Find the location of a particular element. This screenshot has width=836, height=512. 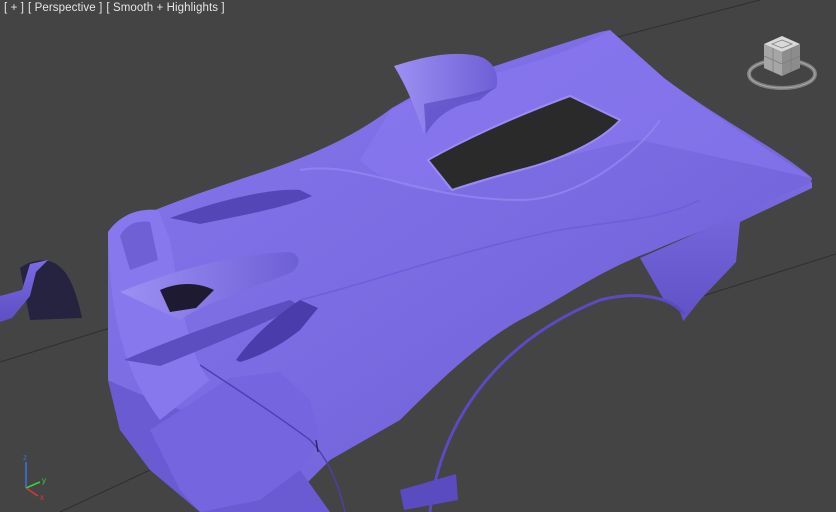

axis-y-label: y is located at coordinates (44, 480).